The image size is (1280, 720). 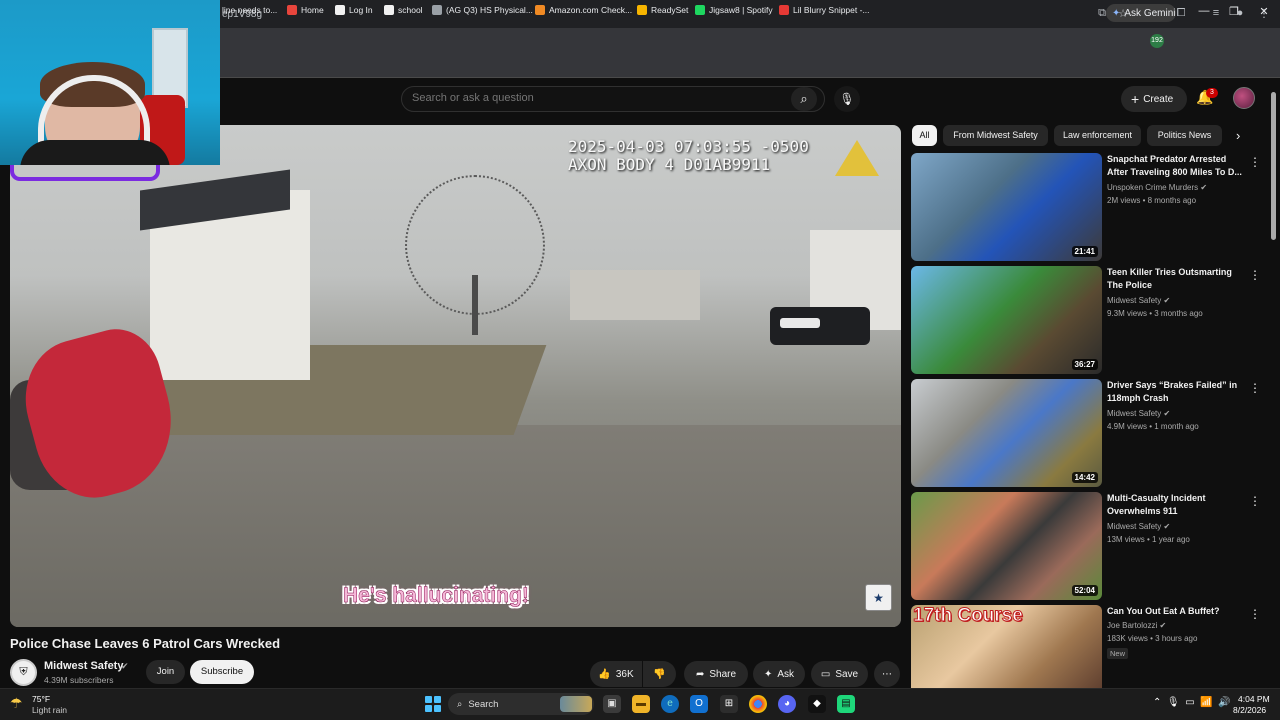 I want to click on chip-law-enforcement: Law enforcement, so click(x=1097, y=135).